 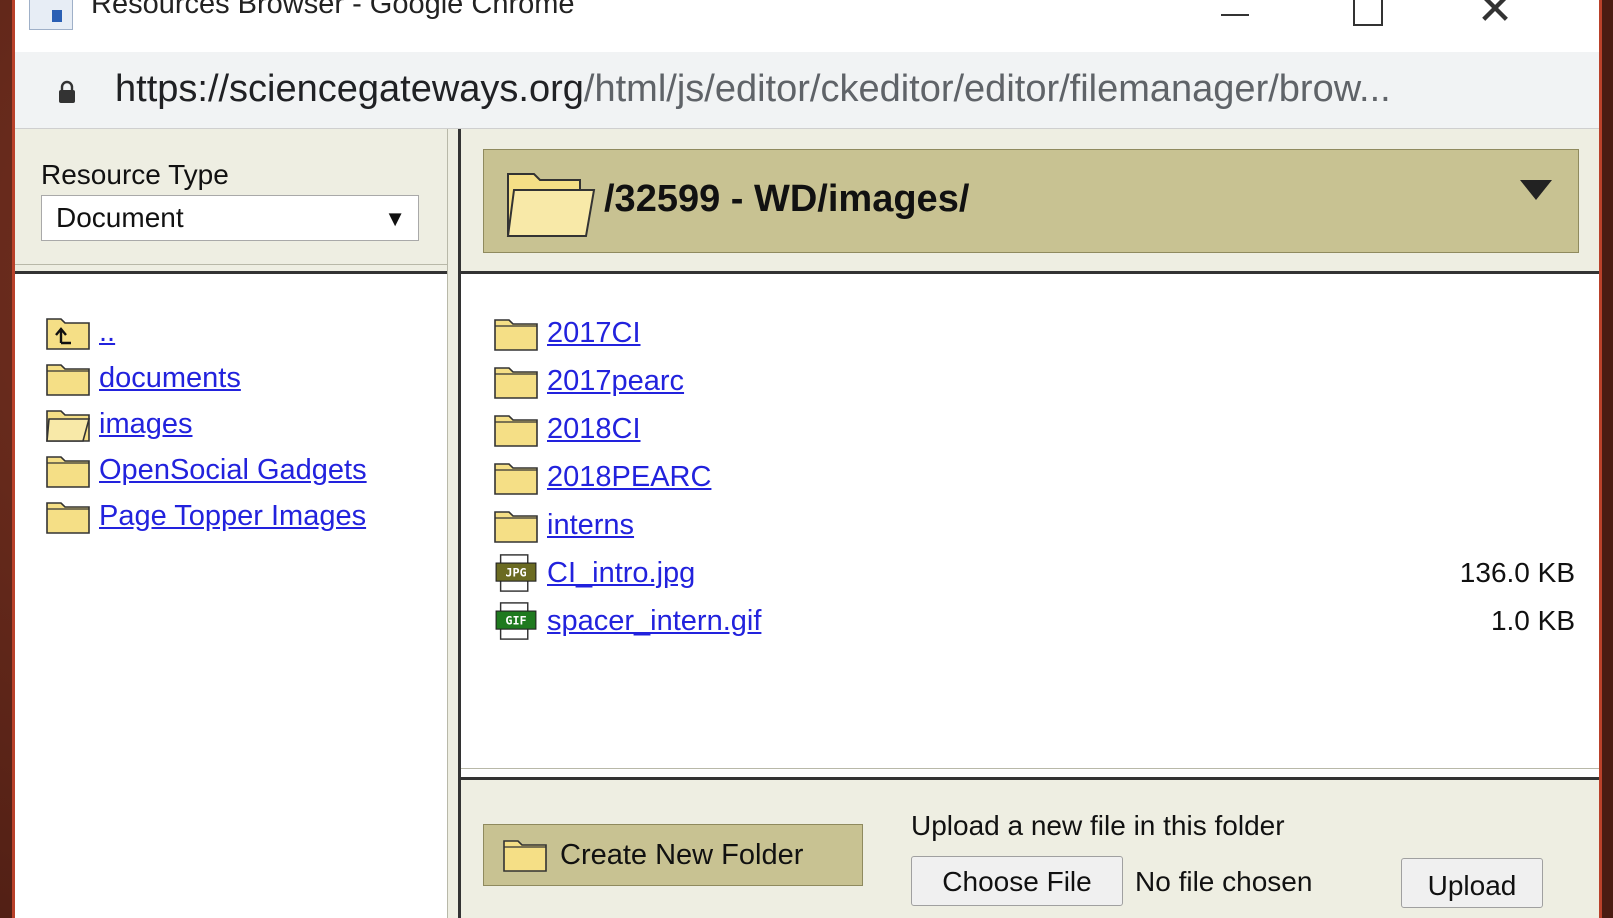 What do you see at coordinates (170, 378) in the screenshot?
I see `folder-link: documents` at bounding box center [170, 378].